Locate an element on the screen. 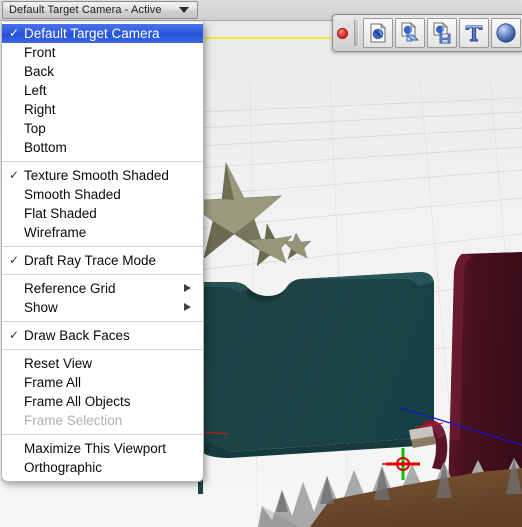  menu-item-label: Draft Ray Trace Mode is located at coordinates (90, 260).